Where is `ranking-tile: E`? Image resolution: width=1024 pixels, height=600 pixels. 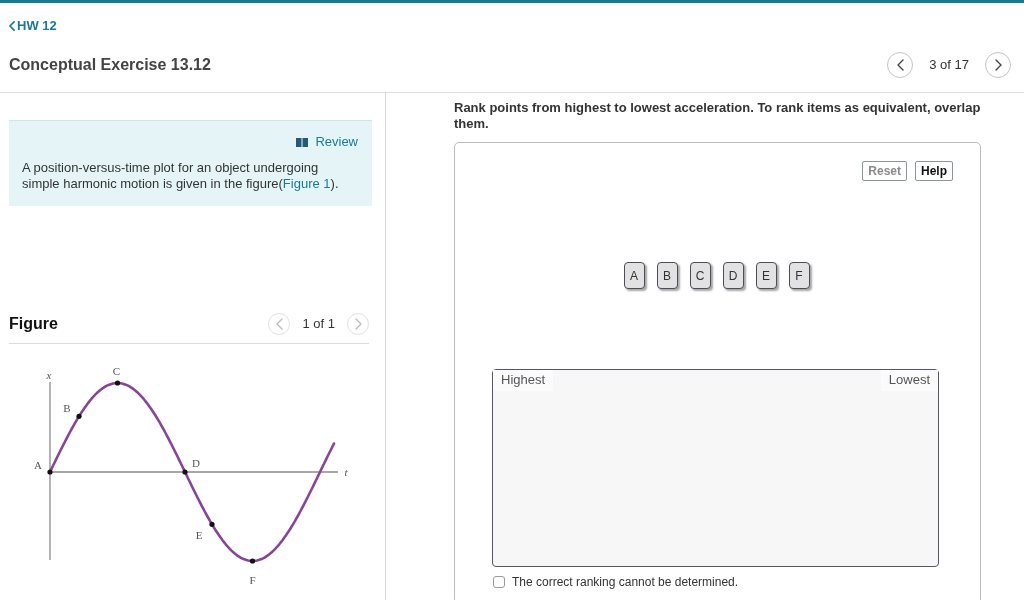 ranking-tile: E is located at coordinates (766, 275).